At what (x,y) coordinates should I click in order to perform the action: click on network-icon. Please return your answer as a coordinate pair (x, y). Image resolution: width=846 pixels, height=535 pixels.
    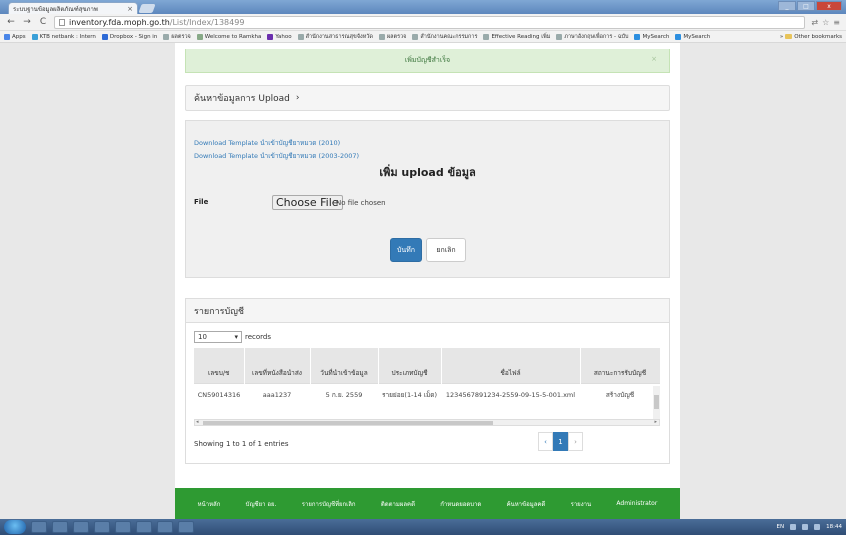
    Looking at the image, I should click on (805, 527).